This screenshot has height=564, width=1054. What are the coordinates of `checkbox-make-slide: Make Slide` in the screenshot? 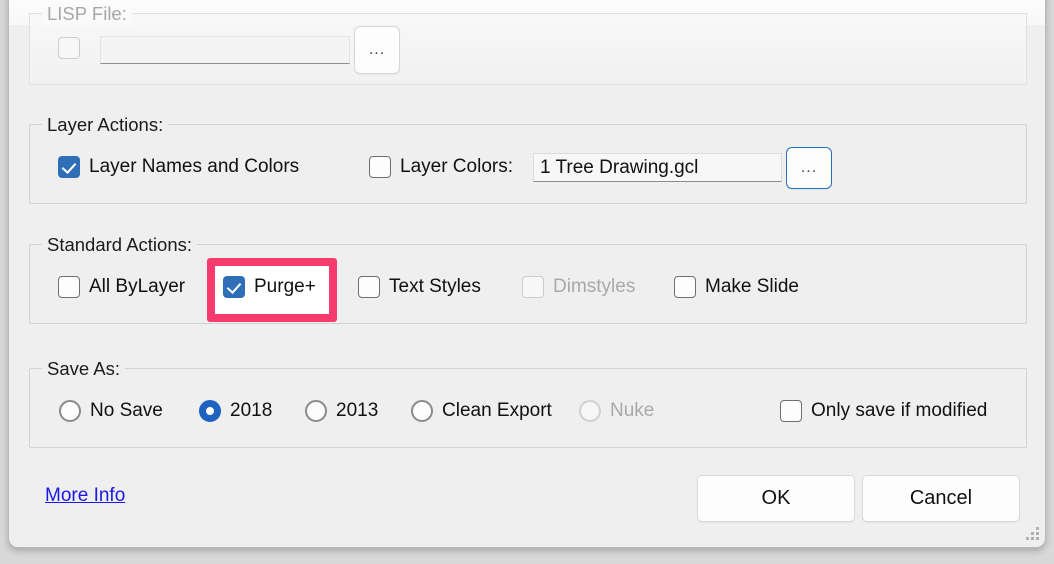 It's located at (736, 287).